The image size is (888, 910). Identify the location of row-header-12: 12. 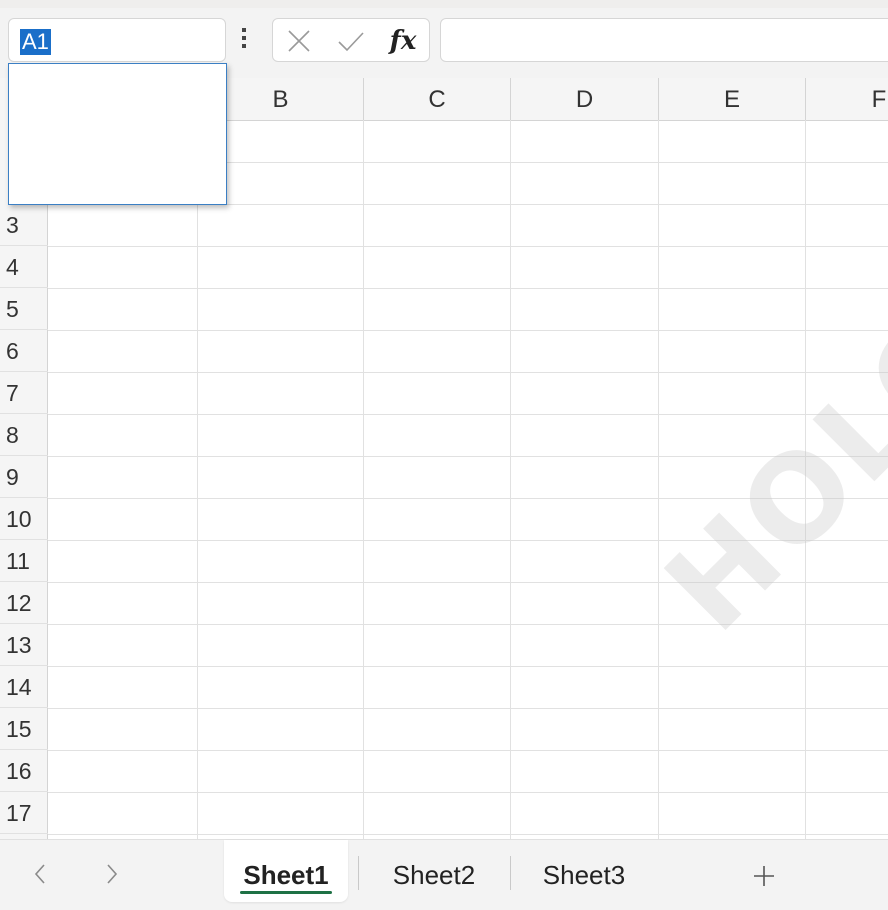
(24, 603).